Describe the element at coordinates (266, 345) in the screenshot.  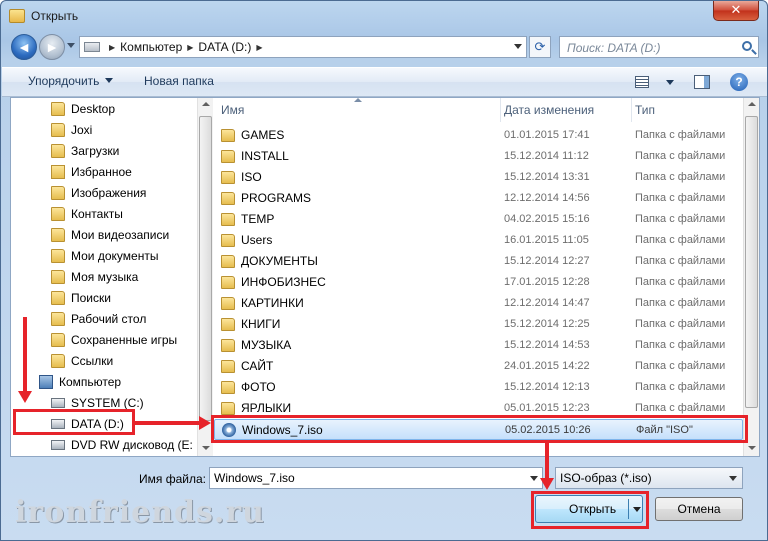
I see `file-name: МУЗЫКА` at that location.